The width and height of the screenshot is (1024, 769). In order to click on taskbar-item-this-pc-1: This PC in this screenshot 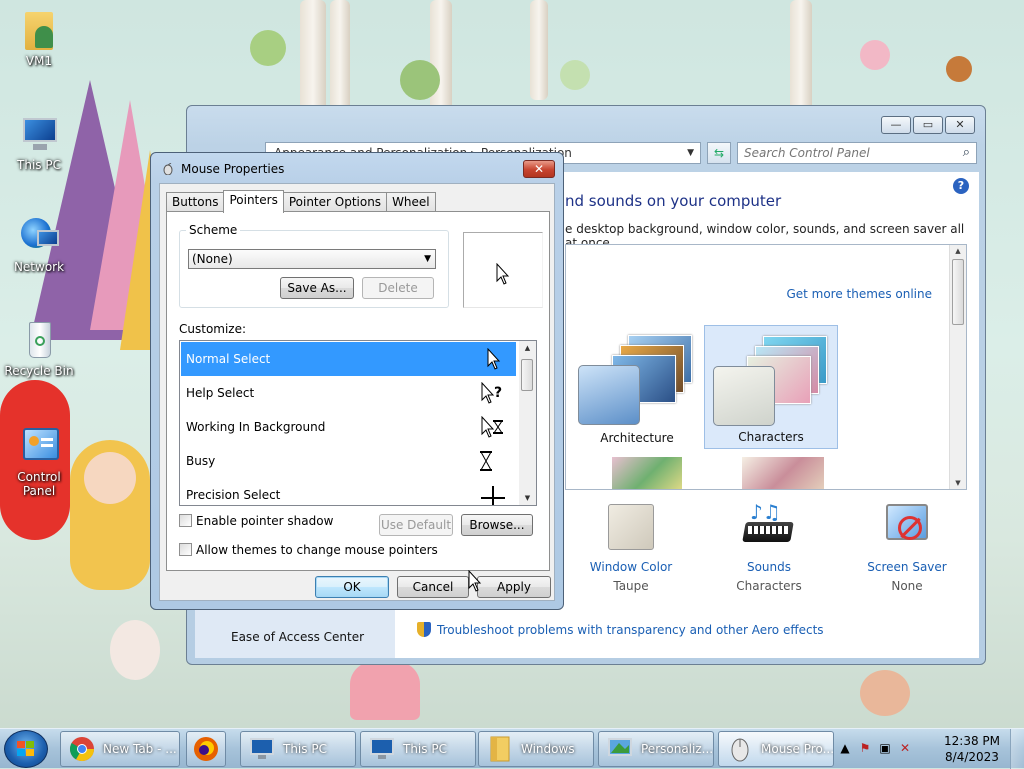, I will do `click(298, 749)`.